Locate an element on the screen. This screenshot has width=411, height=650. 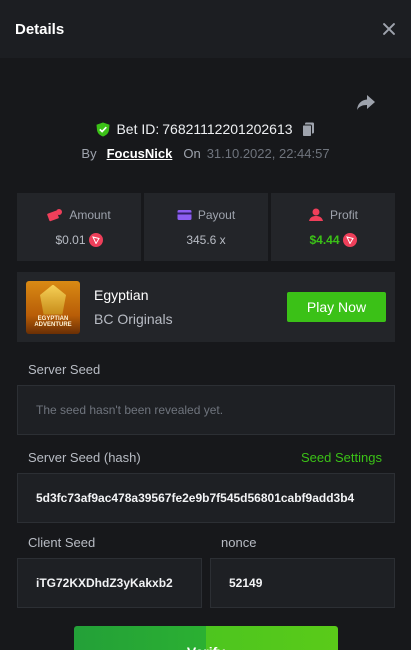
payout-value: 345.6 x is located at coordinates (206, 239).